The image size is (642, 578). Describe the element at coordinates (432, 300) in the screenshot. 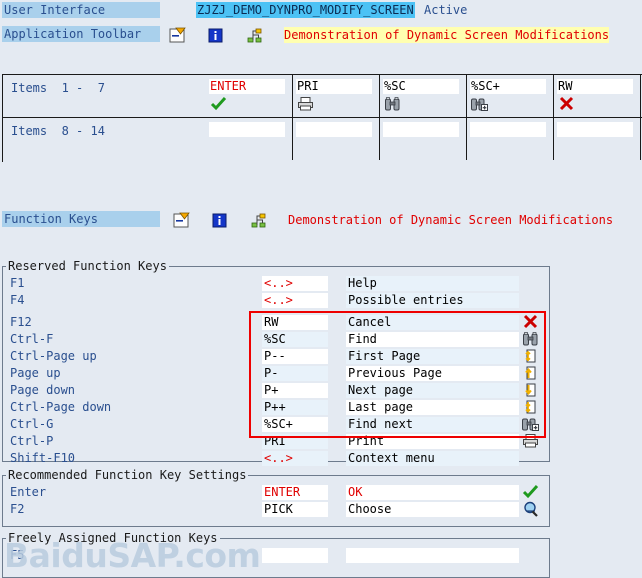

I see `fk-text: Possible entries` at that location.